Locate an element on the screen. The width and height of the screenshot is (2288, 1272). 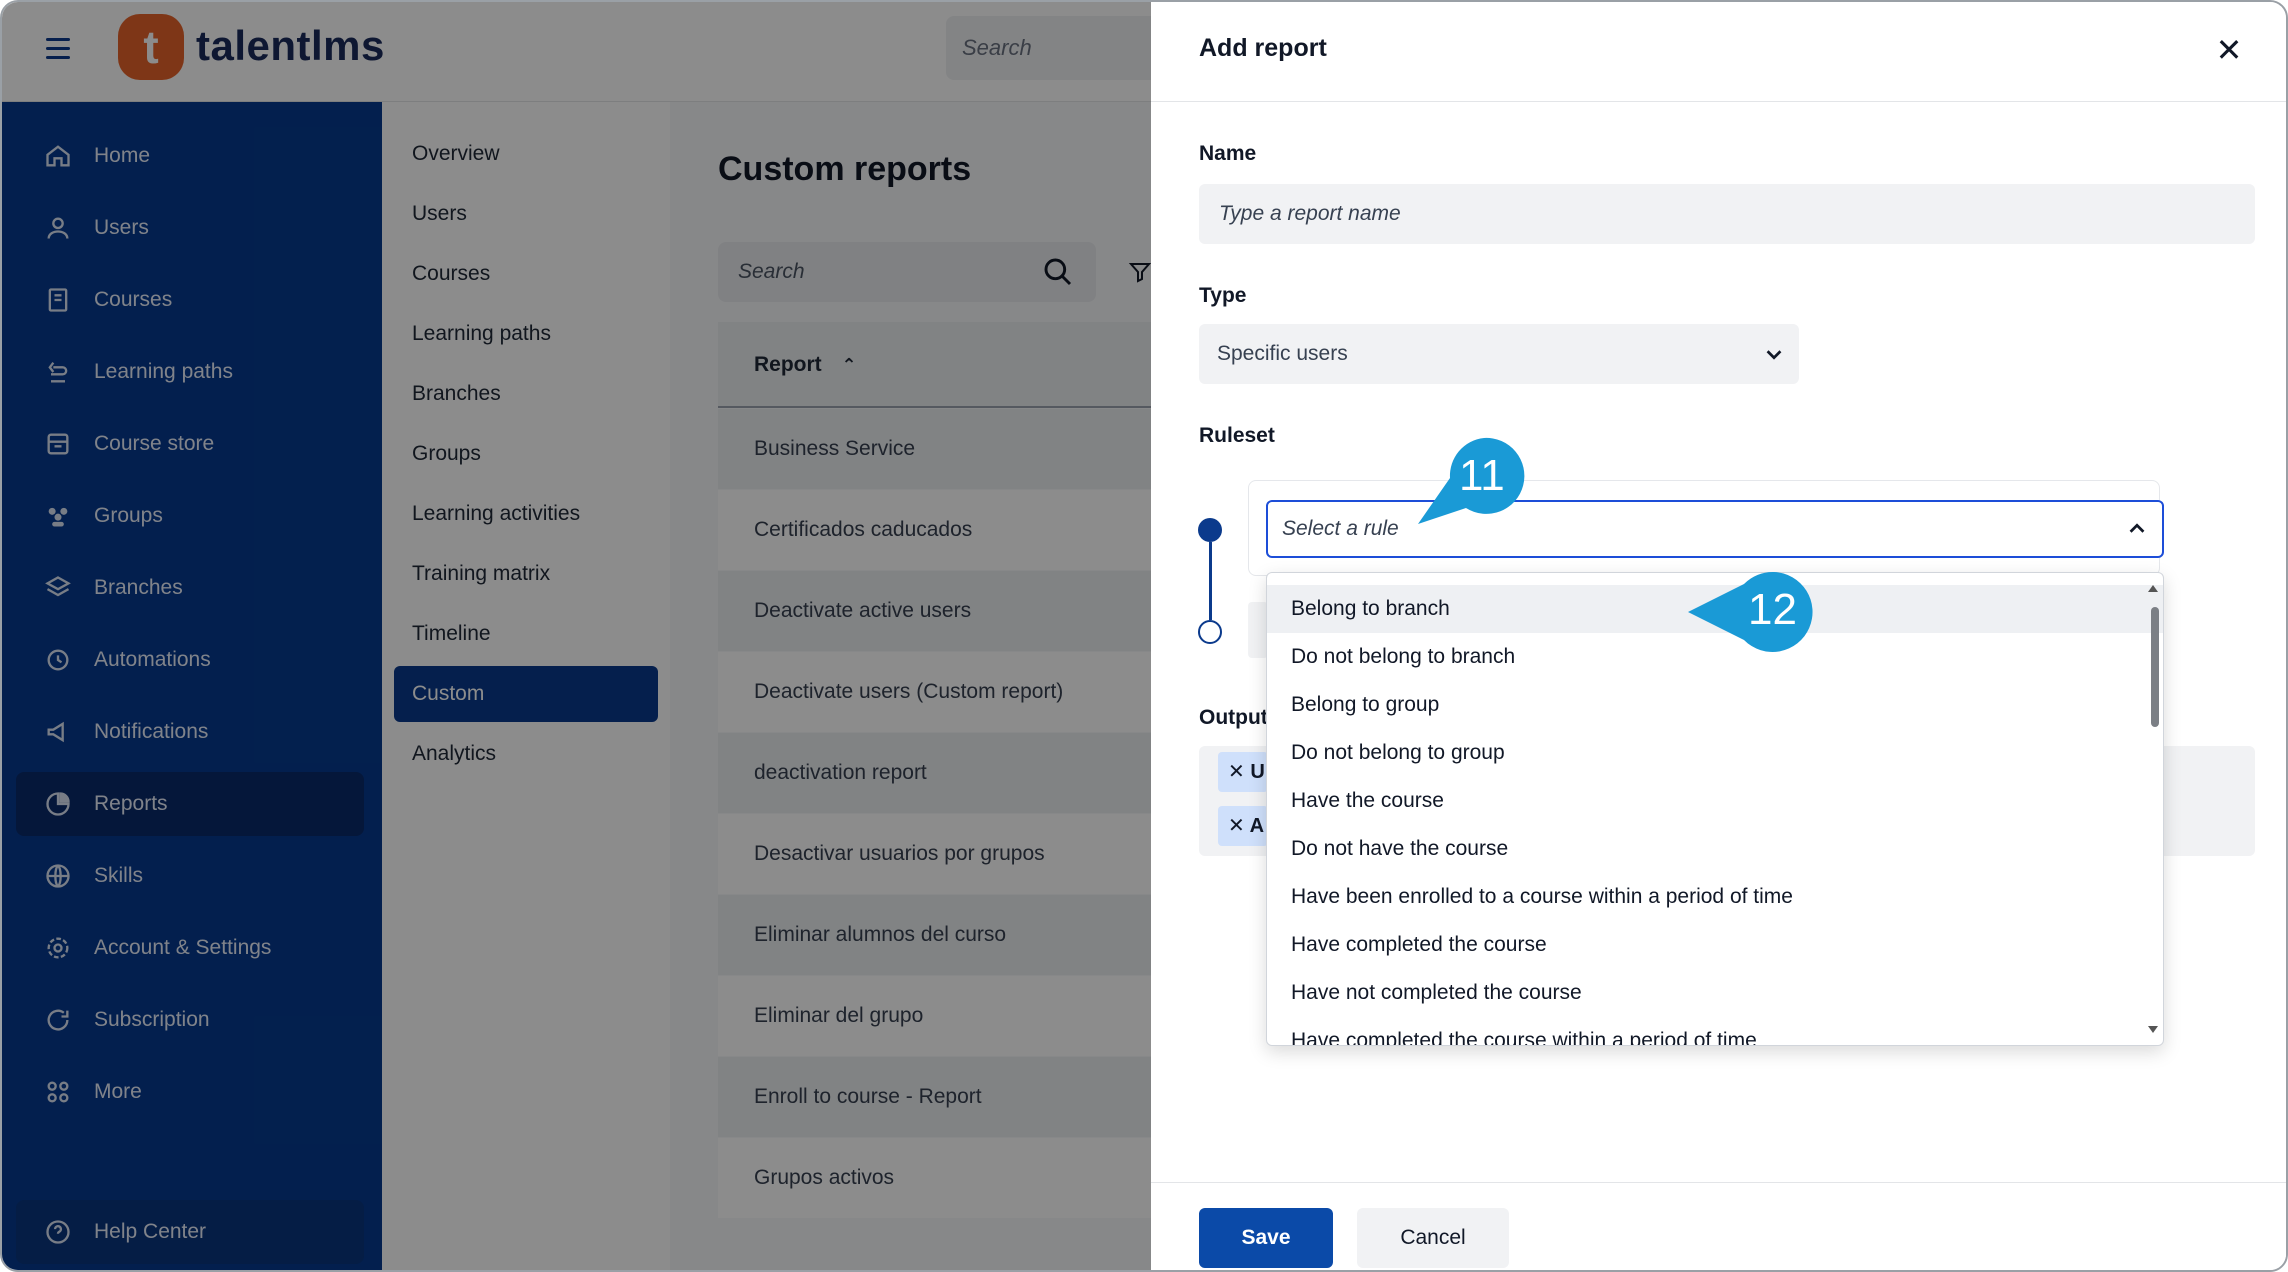
chevron-down-icon is located at coordinates (1774, 355).